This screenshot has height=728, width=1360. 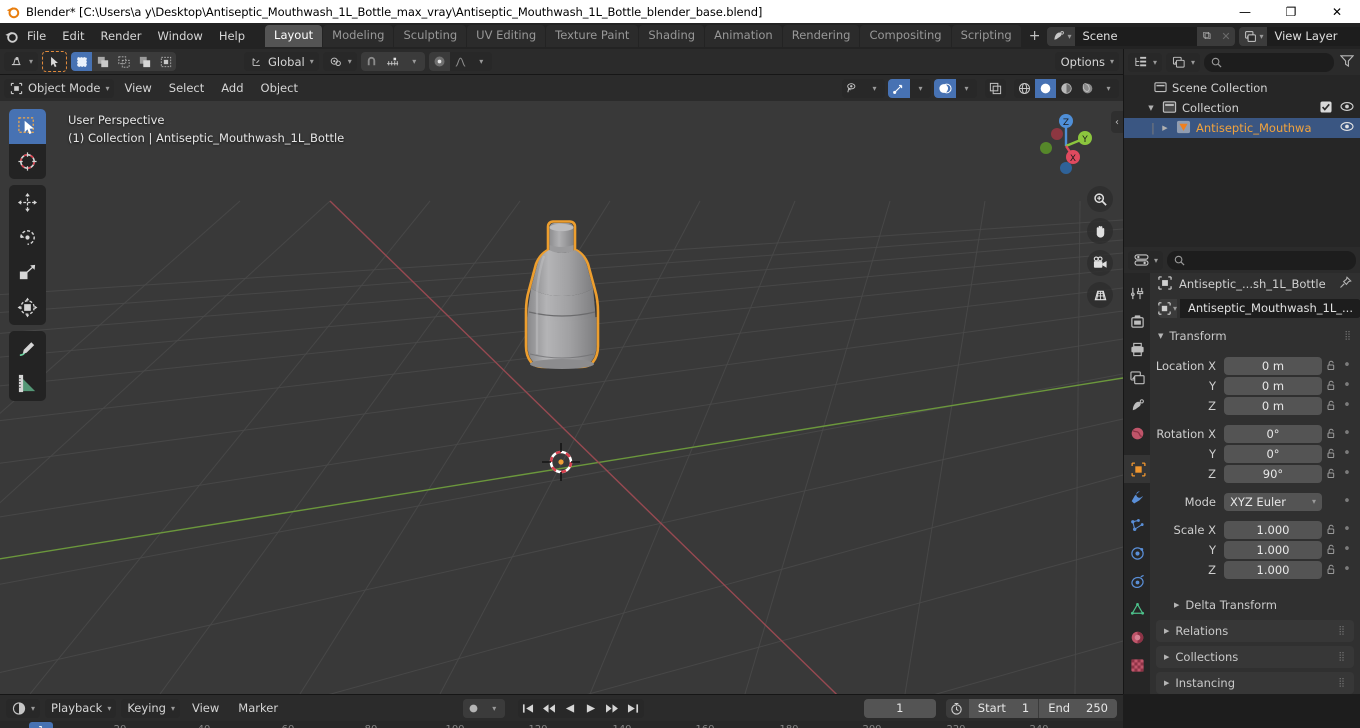 What do you see at coordinates (1207, 36) in the screenshot?
I see `new-scene-button: ⧉` at bounding box center [1207, 36].